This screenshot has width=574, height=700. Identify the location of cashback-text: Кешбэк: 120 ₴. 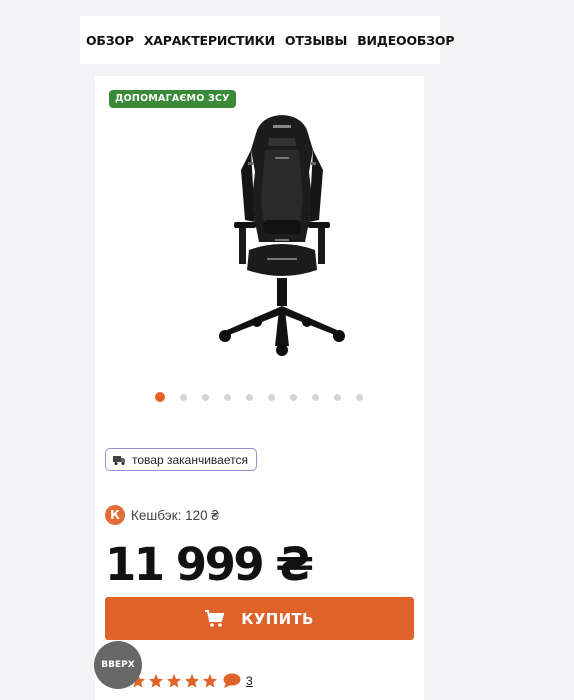
(175, 515).